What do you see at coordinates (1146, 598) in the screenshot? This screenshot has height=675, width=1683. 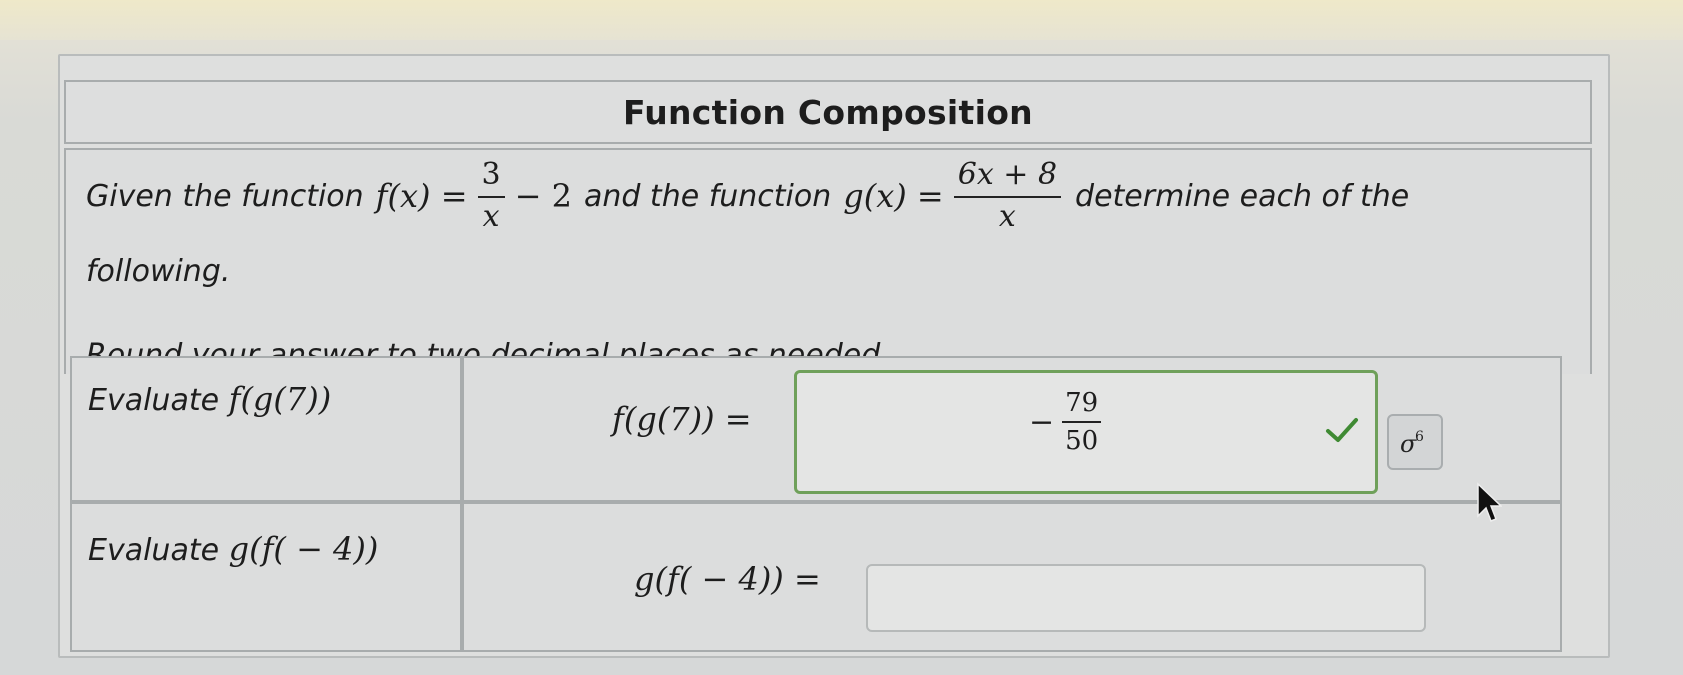 I see `row2-answer-input` at bounding box center [1146, 598].